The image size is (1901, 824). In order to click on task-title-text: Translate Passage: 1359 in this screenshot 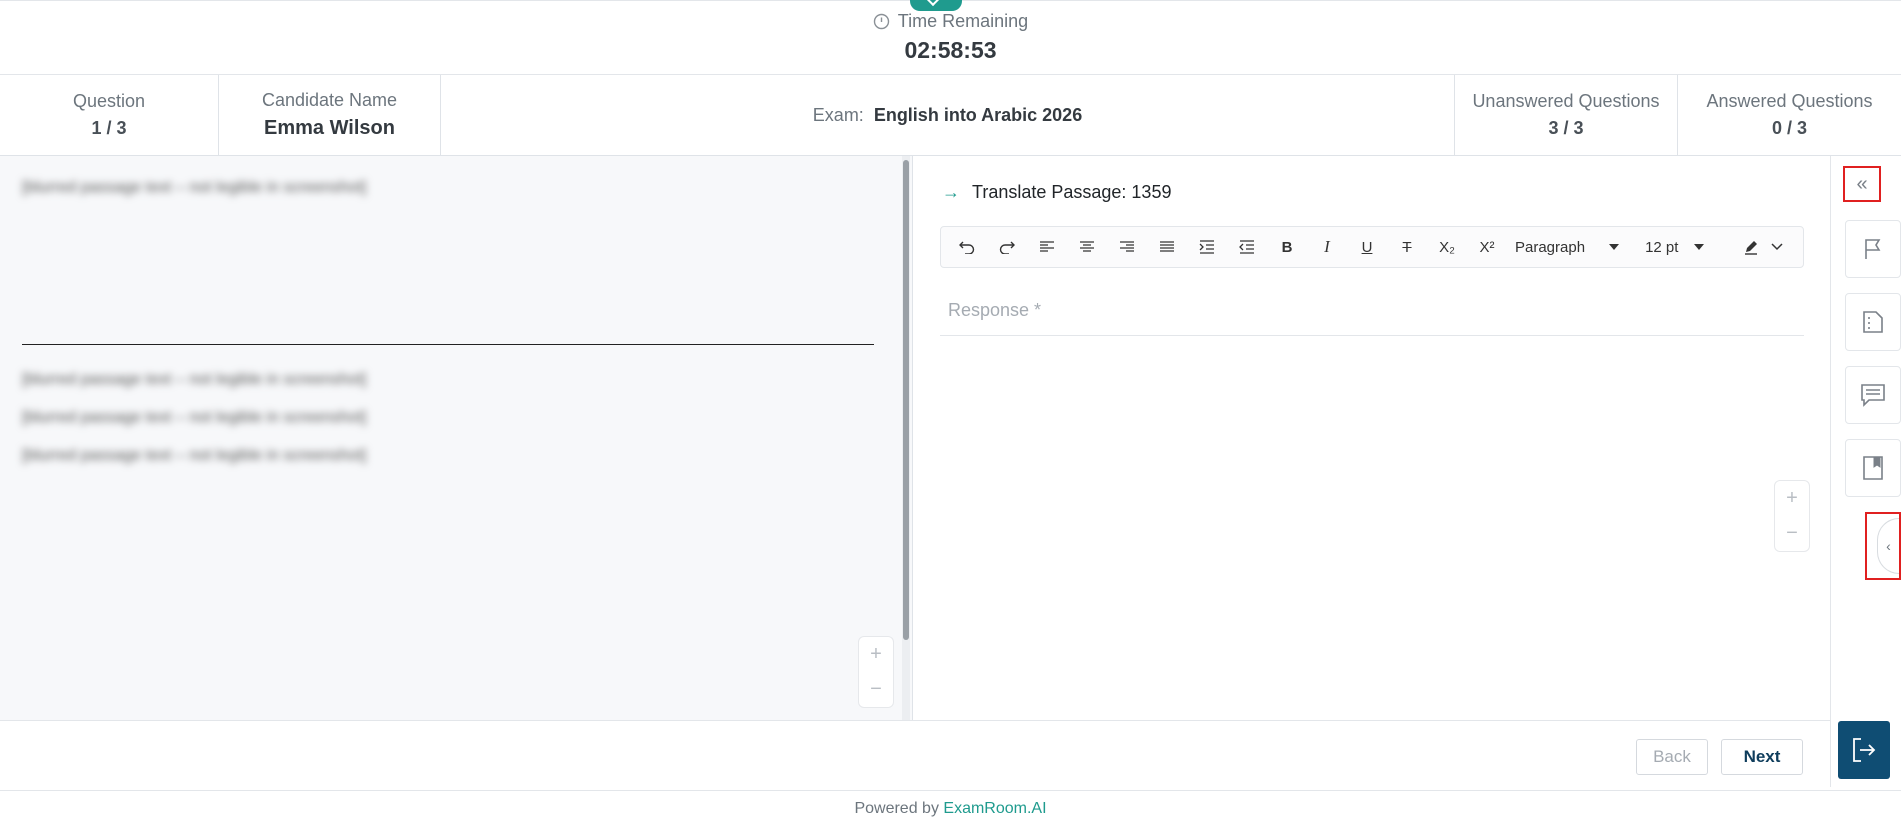, I will do `click(1072, 192)`.